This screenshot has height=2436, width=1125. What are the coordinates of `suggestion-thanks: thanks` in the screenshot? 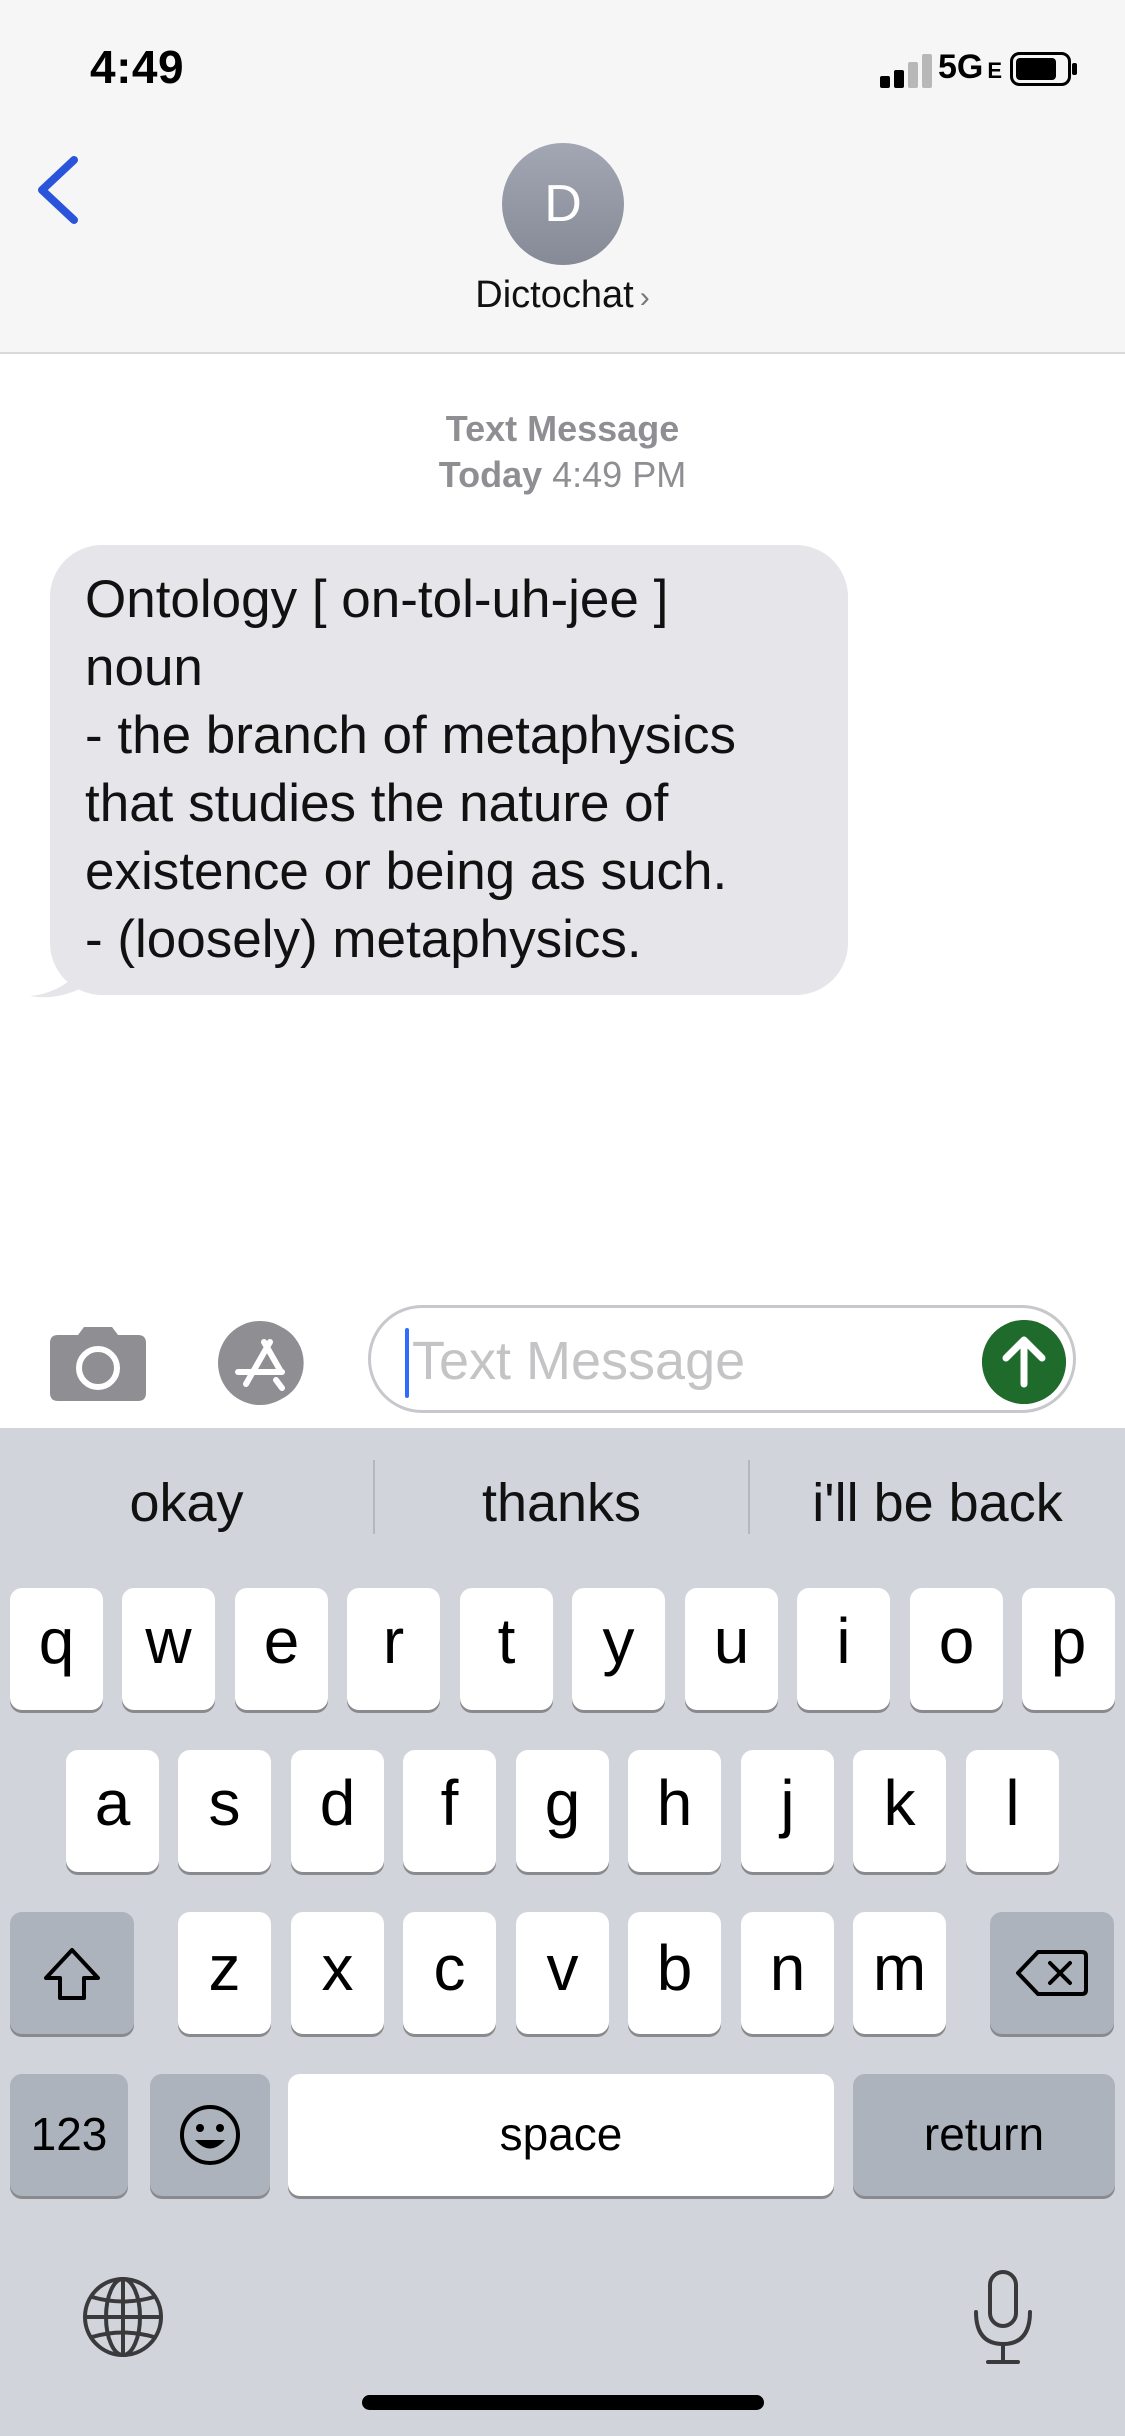 It's located at (561, 1503).